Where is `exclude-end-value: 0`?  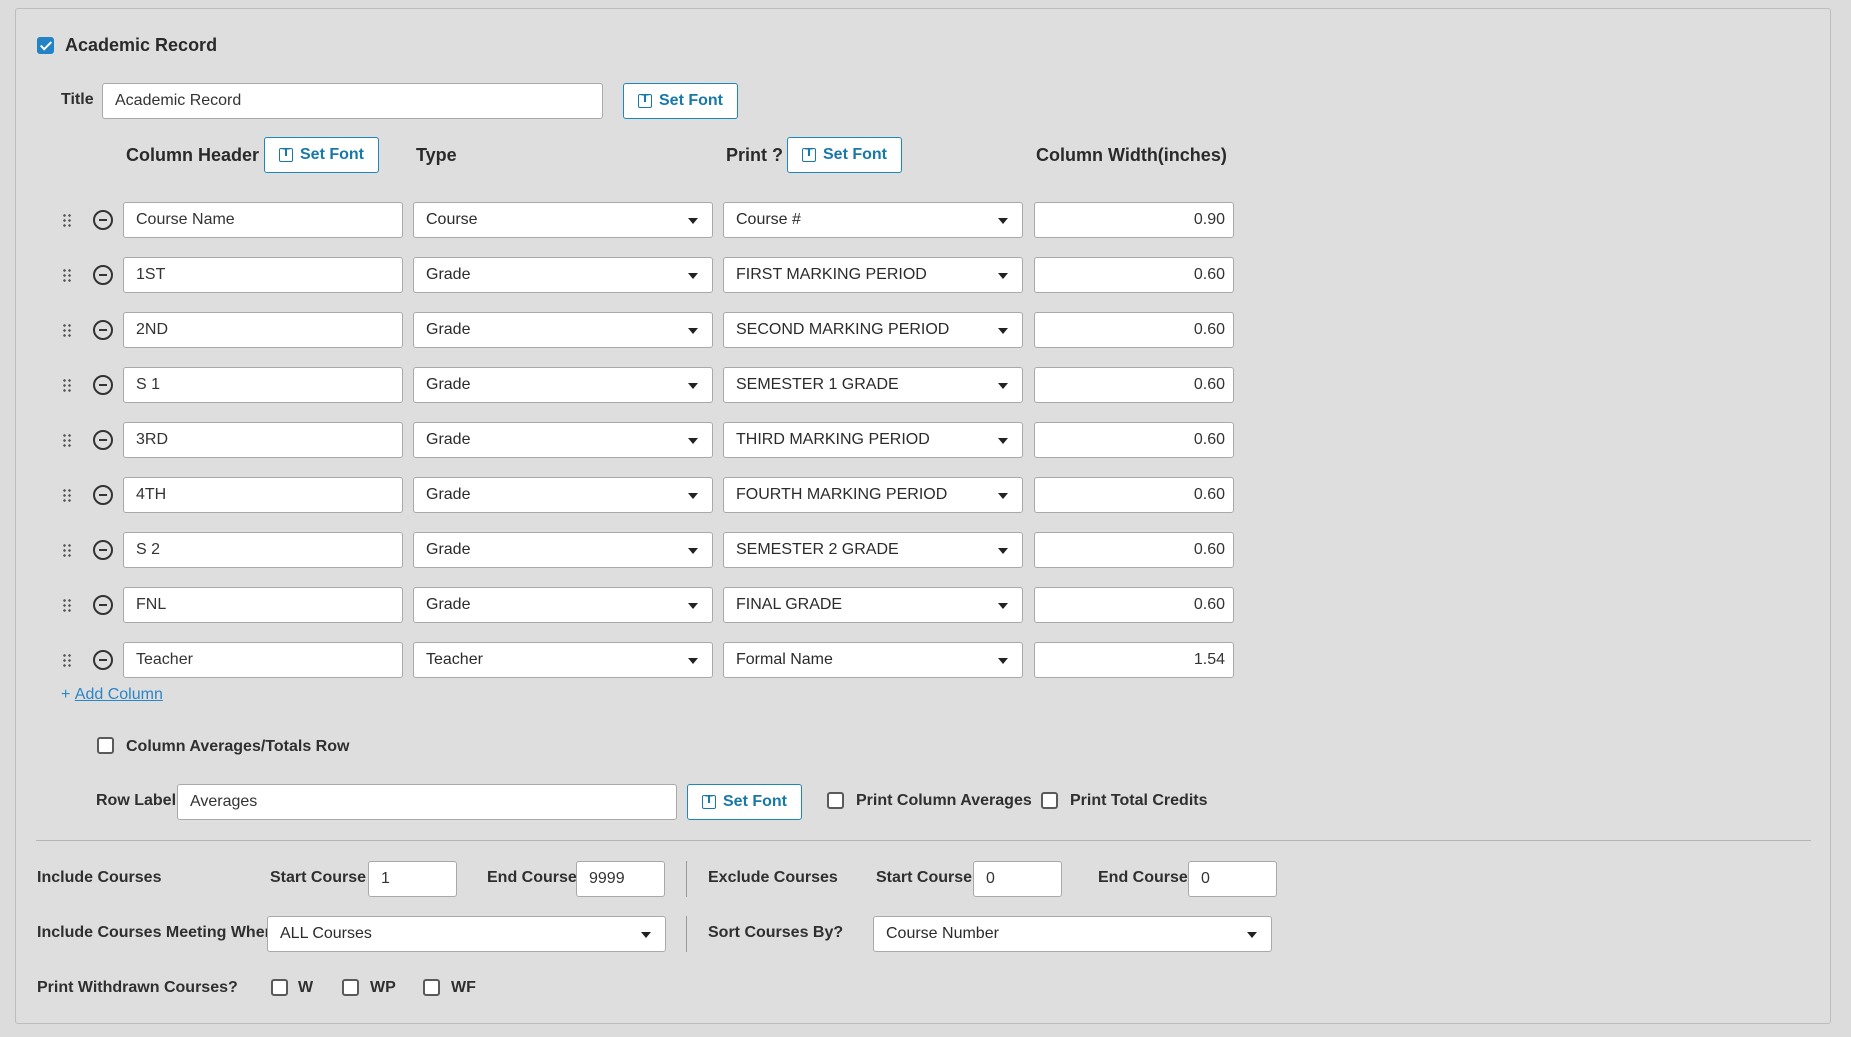
exclude-end-value: 0 is located at coordinates (1205, 878).